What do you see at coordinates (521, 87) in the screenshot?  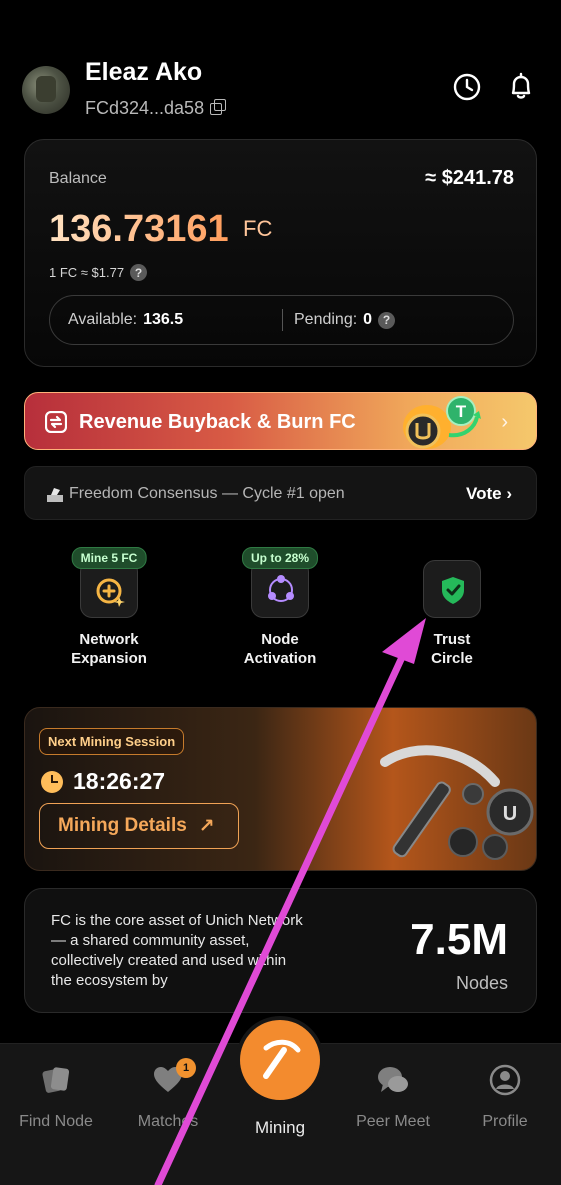 I see `bell-icon` at bounding box center [521, 87].